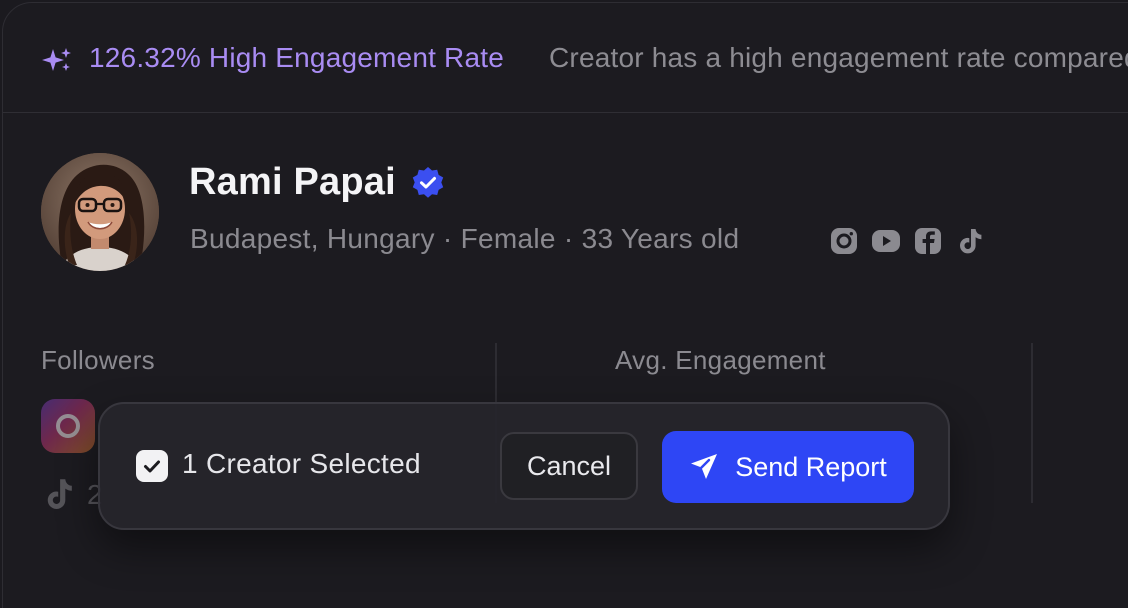 The height and width of the screenshot is (608, 1128). Describe the element at coordinates (970, 241) in the screenshot. I see `tiktok-icon` at that location.